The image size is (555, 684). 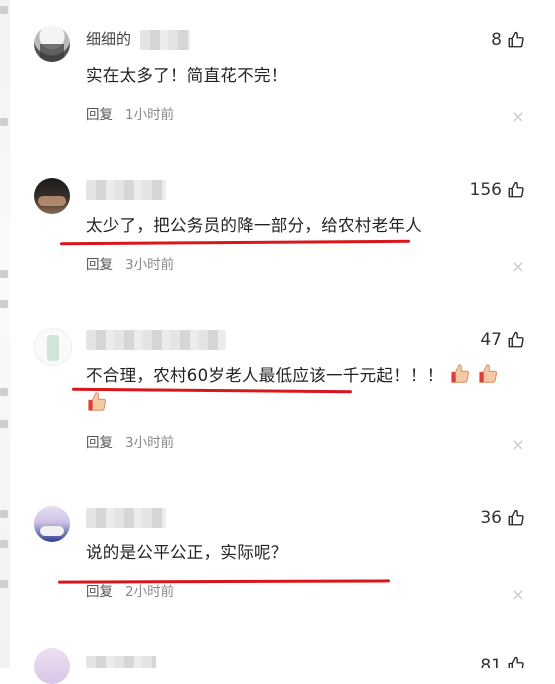 What do you see at coordinates (496, 40) in the screenshot?
I see `like-count-value: 8` at bounding box center [496, 40].